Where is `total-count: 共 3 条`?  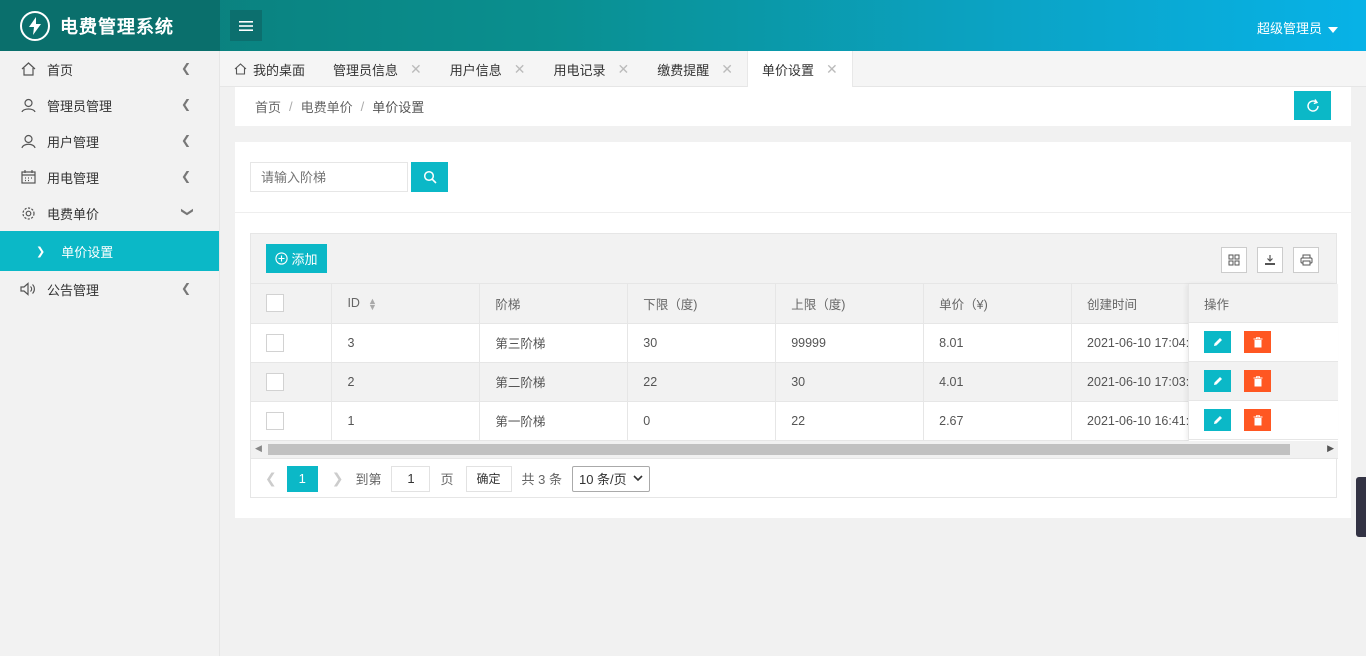
total-count: 共 3 条 is located at coordinates (541, 479).